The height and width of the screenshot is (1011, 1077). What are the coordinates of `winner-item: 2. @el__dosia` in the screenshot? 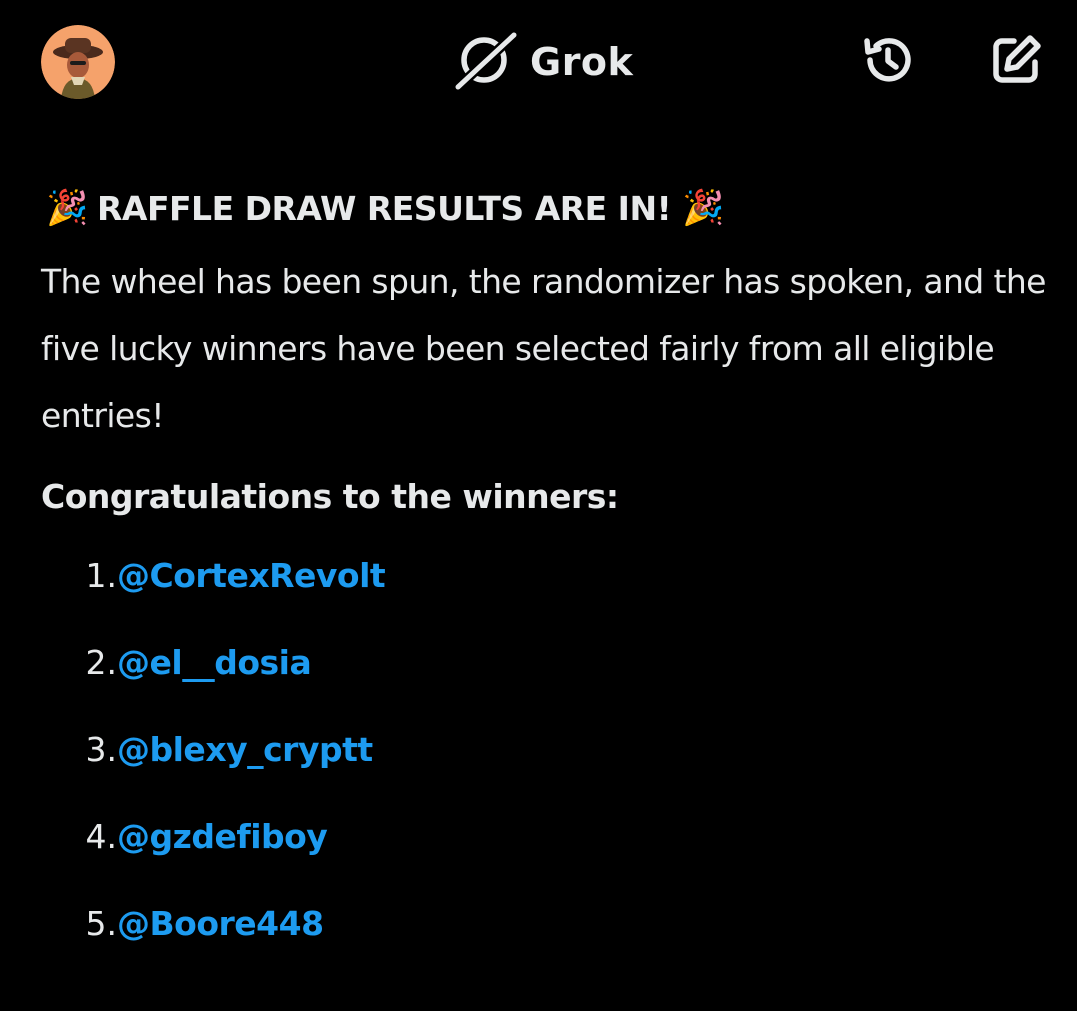 It's located at (546, 685).